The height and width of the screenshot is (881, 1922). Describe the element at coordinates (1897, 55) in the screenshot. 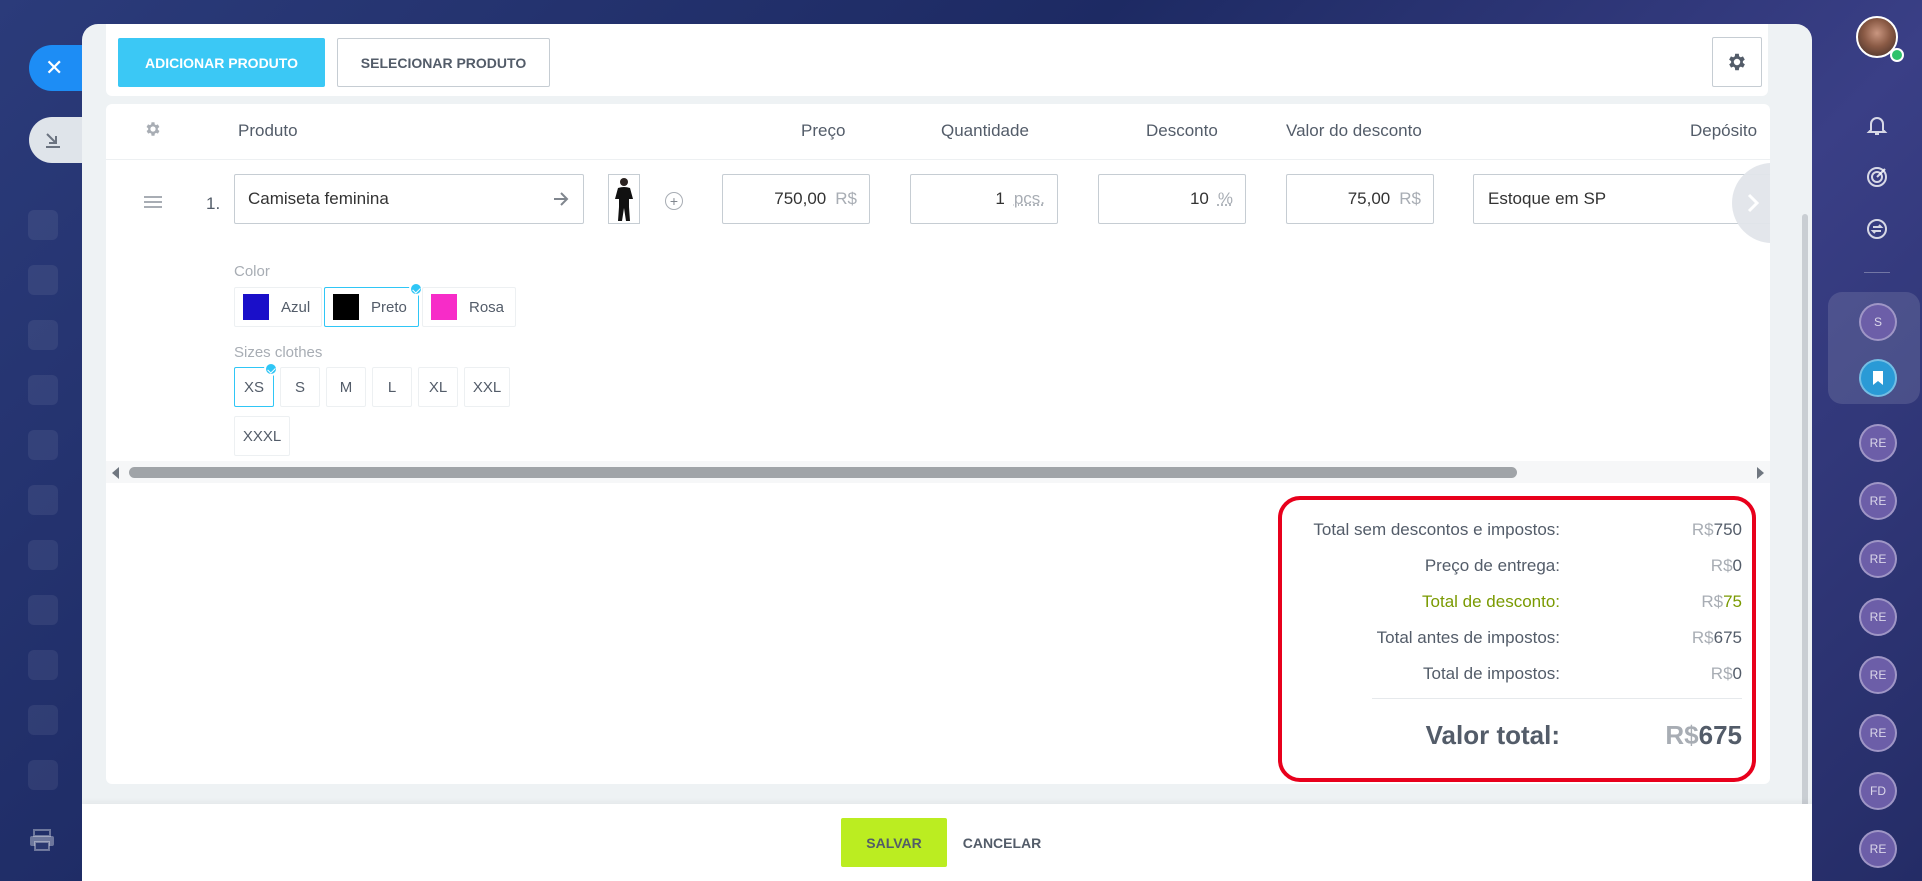

I see `online-status-icon` at that location.